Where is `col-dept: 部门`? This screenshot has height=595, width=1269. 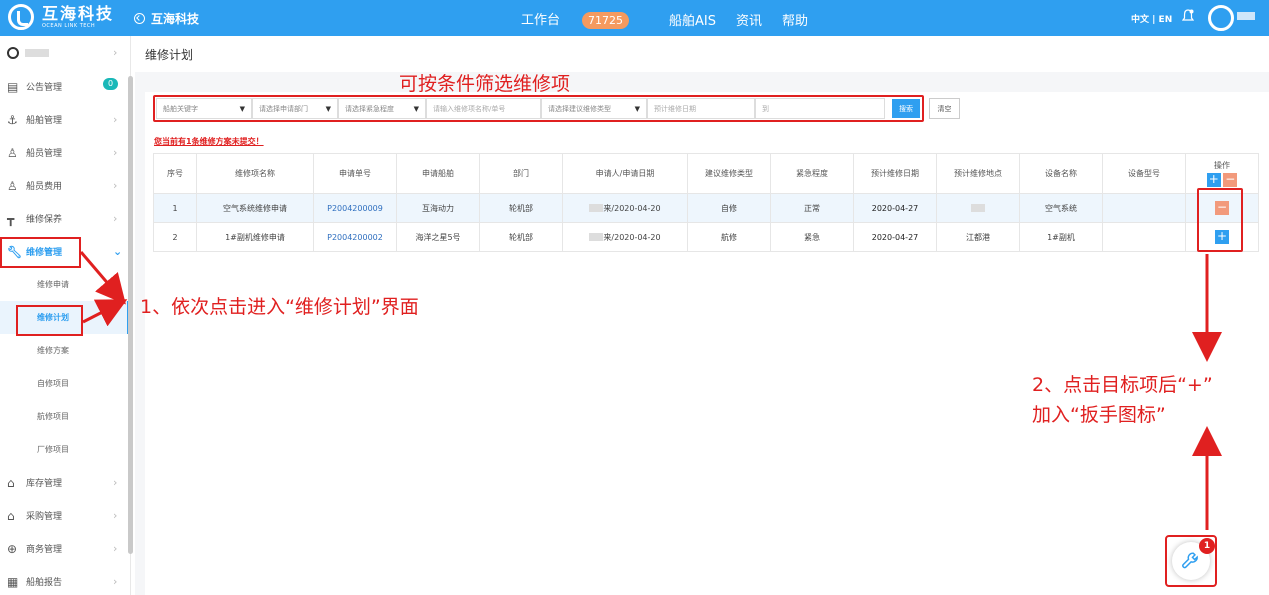 col-dept: 部门 is located at coordinates (521, 173).